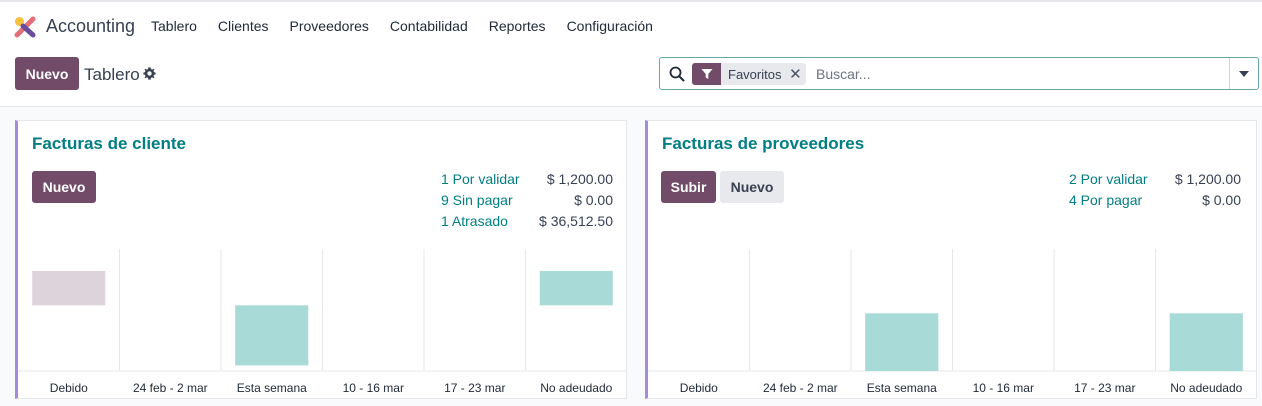 The height and width of the screenshot is (406, 1262). I want to click on app-name: Accounting, so click(90, 26).